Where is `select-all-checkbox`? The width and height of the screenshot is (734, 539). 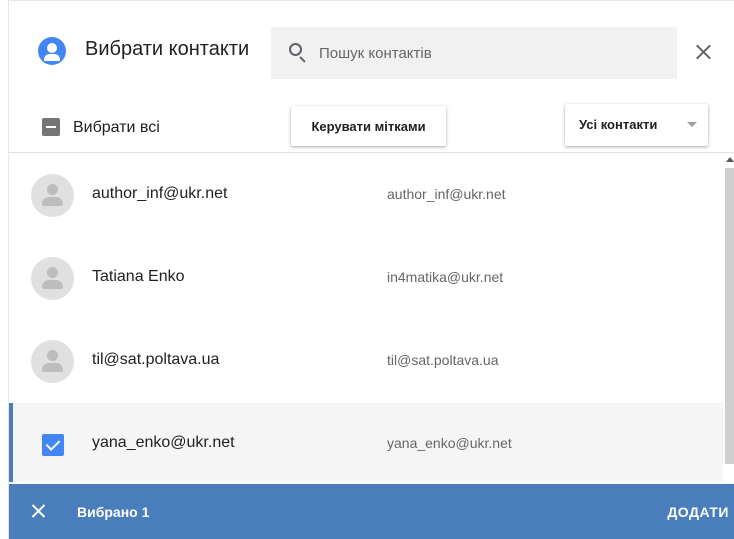 select-all-checkbox is located at coordinates (51, 127).